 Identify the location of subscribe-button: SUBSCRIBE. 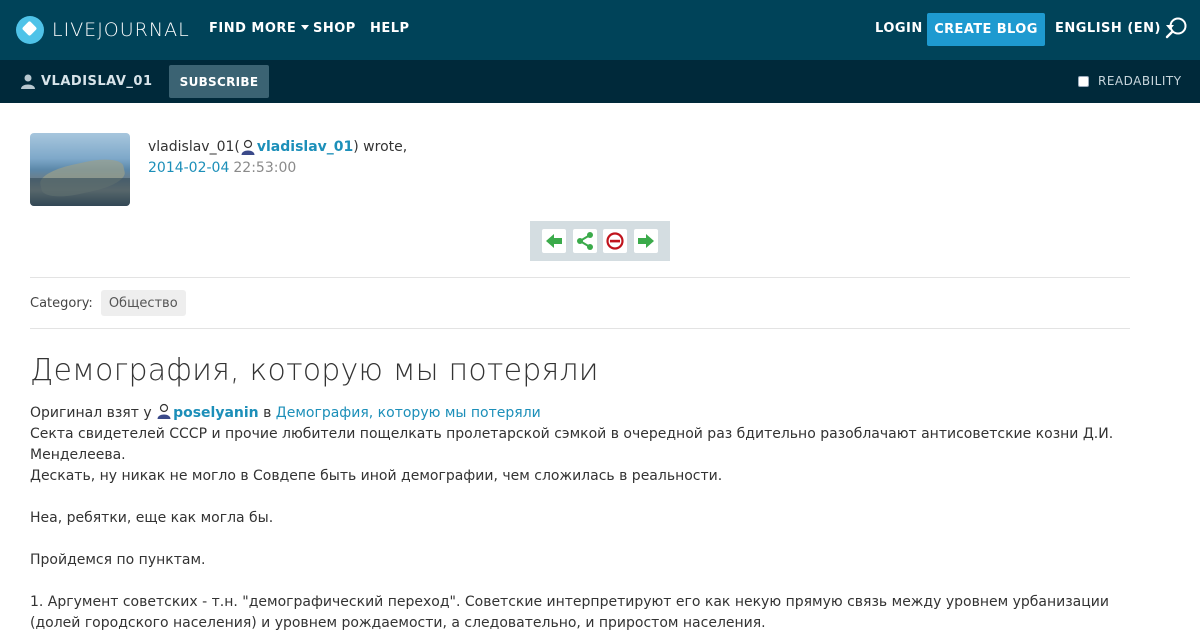
(219, 81).